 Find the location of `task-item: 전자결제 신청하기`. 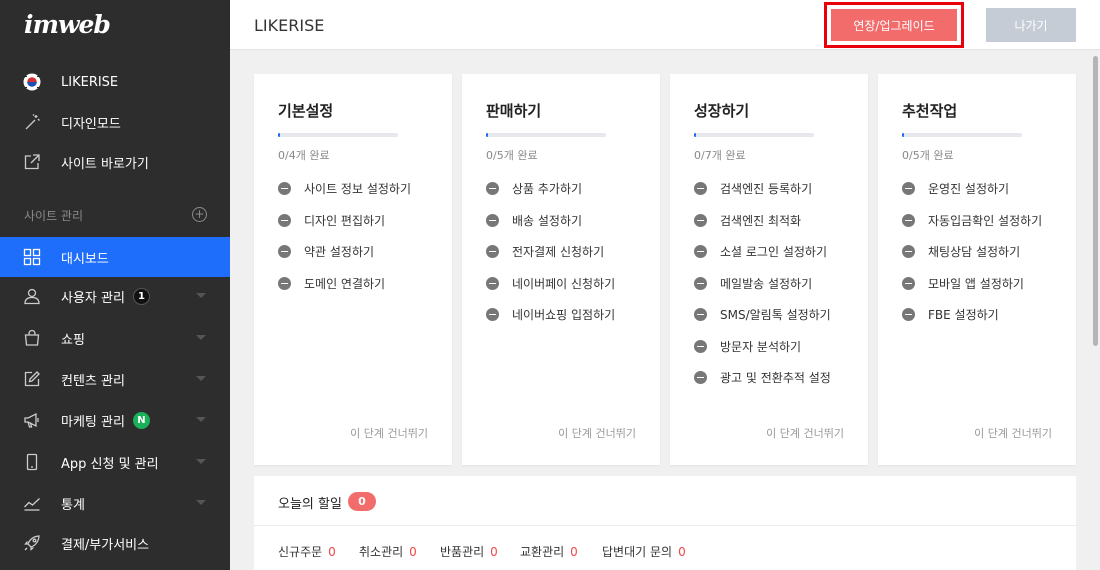

task-item: 전자결제 신청하기 is located at coordinates (545, 251).